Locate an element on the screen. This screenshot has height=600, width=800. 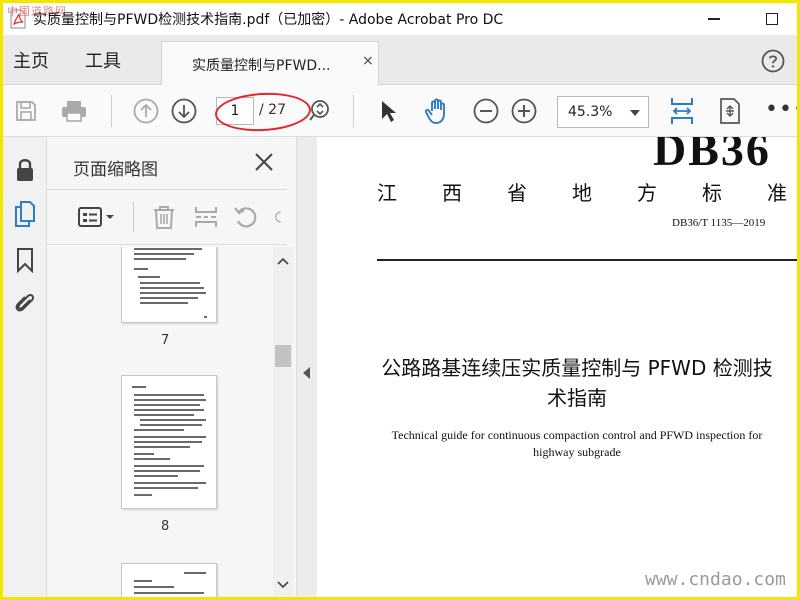
minimize-button is located at coordinates (714, 19).